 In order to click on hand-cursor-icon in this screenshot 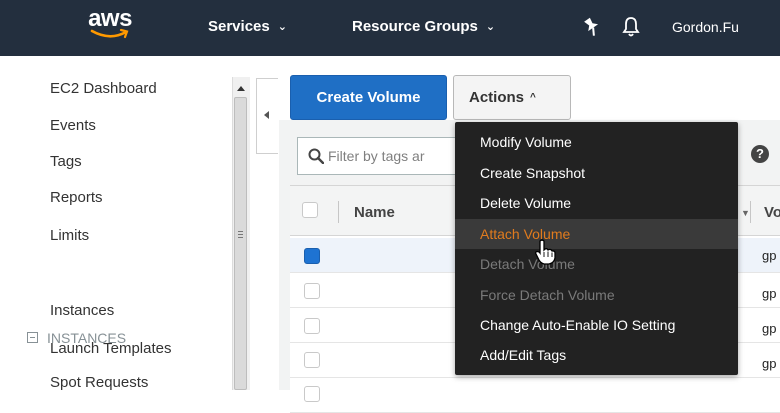, I will do `click(545, 252)`.